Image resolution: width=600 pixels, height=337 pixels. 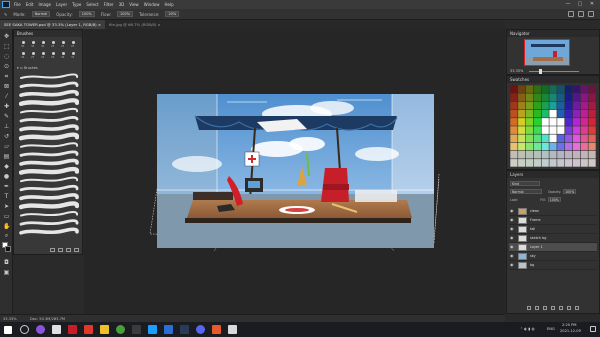 I want to click on link-layers-icon, so click(x=529, y=308).